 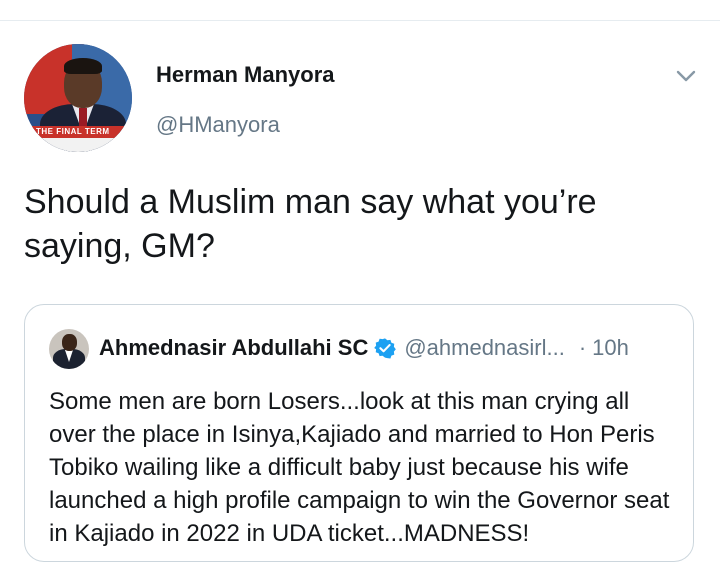 I want to click on chevron-down-icon, so click(x=686, y=76).